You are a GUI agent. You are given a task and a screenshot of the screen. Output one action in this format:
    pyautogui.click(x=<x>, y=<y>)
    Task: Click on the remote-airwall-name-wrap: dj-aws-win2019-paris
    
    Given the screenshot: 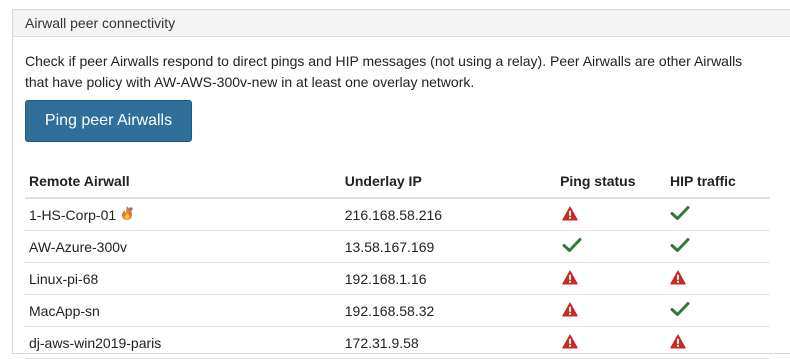 What is the action you would take?
    pyautogui.click(x=95, y=343)
    